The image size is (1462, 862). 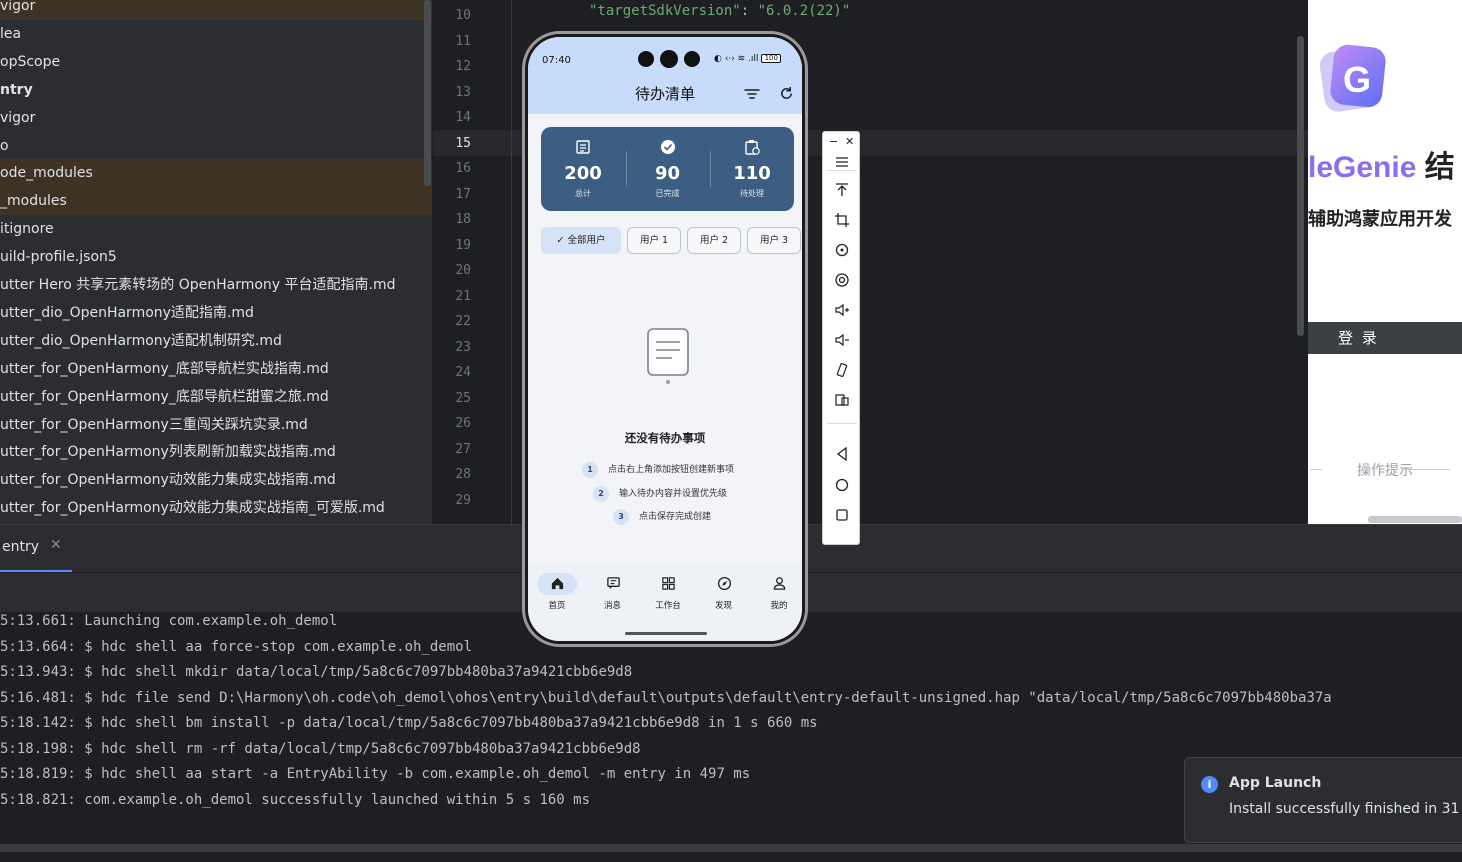 I want to click on status-time: 07:40, so click(x=556, y=60).